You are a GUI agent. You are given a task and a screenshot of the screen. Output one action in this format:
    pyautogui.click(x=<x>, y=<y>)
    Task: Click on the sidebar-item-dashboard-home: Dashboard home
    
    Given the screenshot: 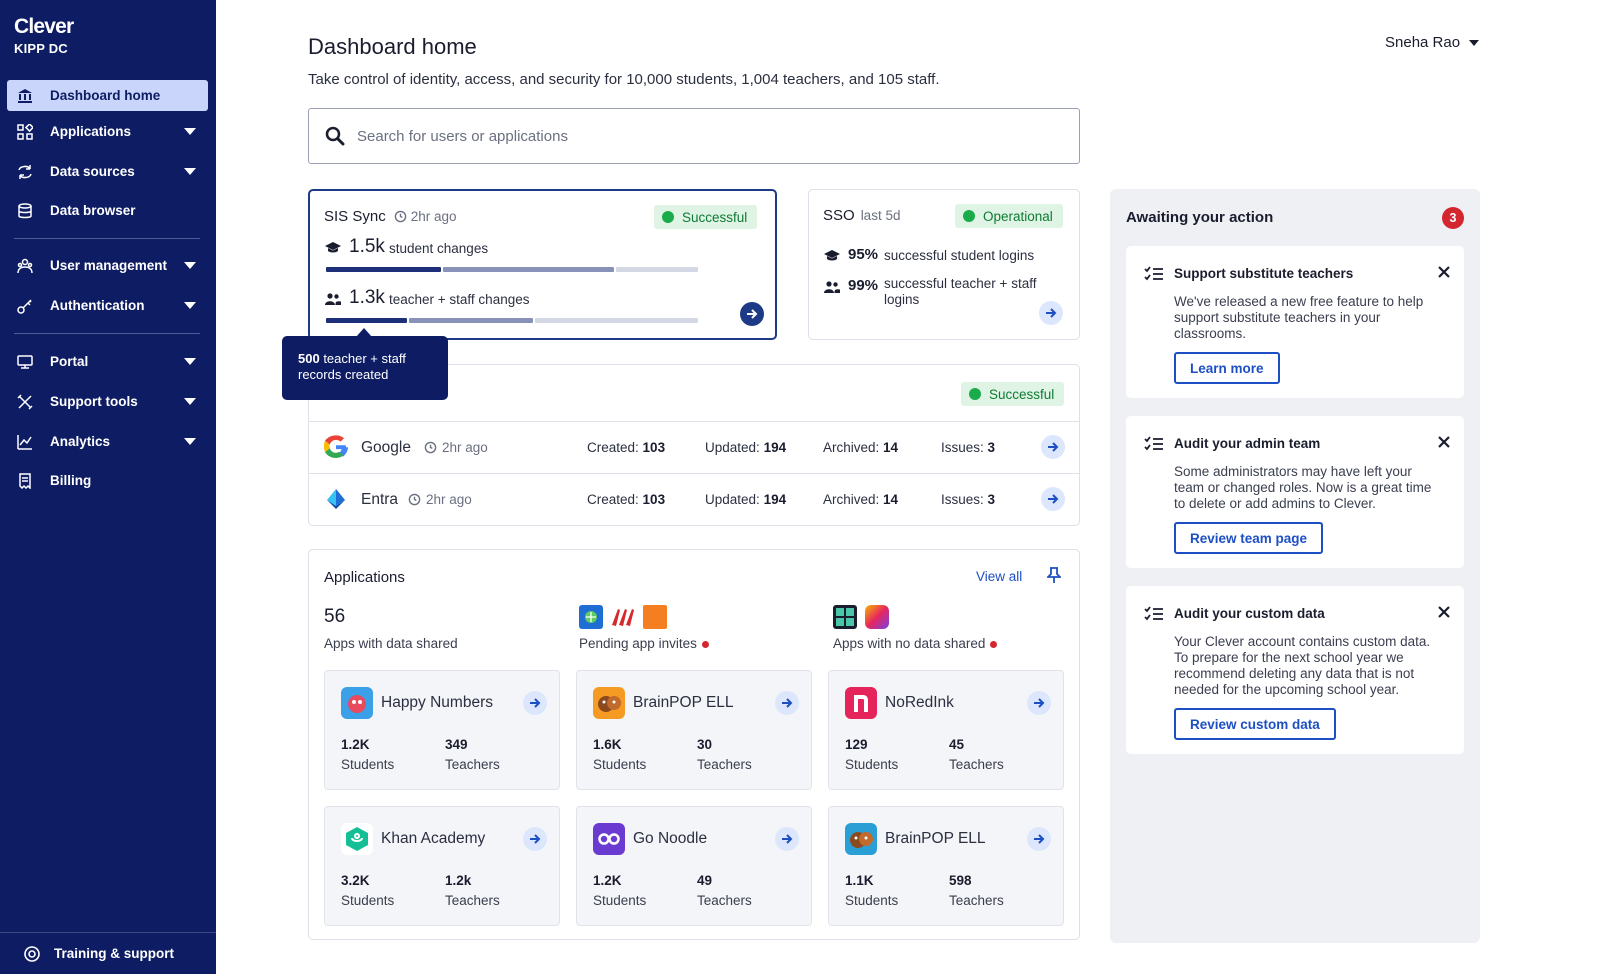 What is the action you would take?
    pyautogui.click(x=107, y=95)
    